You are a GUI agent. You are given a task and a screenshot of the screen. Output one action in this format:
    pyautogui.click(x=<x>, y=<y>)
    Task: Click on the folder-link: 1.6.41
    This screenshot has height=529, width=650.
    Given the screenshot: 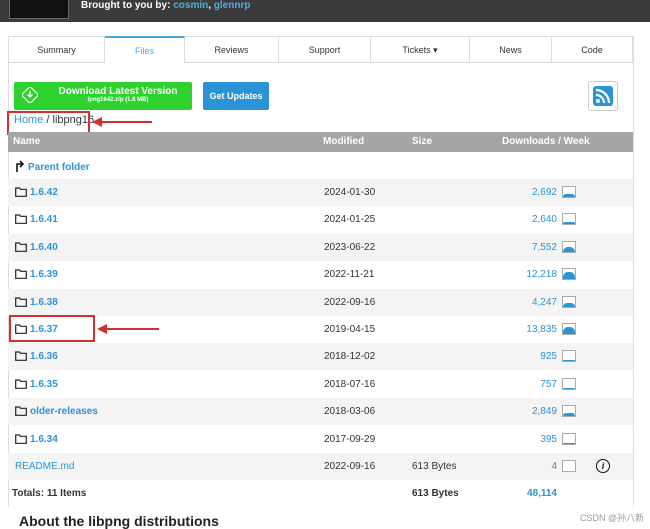 What is the action you would take?
    pyautogui.click(x=36, y=219)
    